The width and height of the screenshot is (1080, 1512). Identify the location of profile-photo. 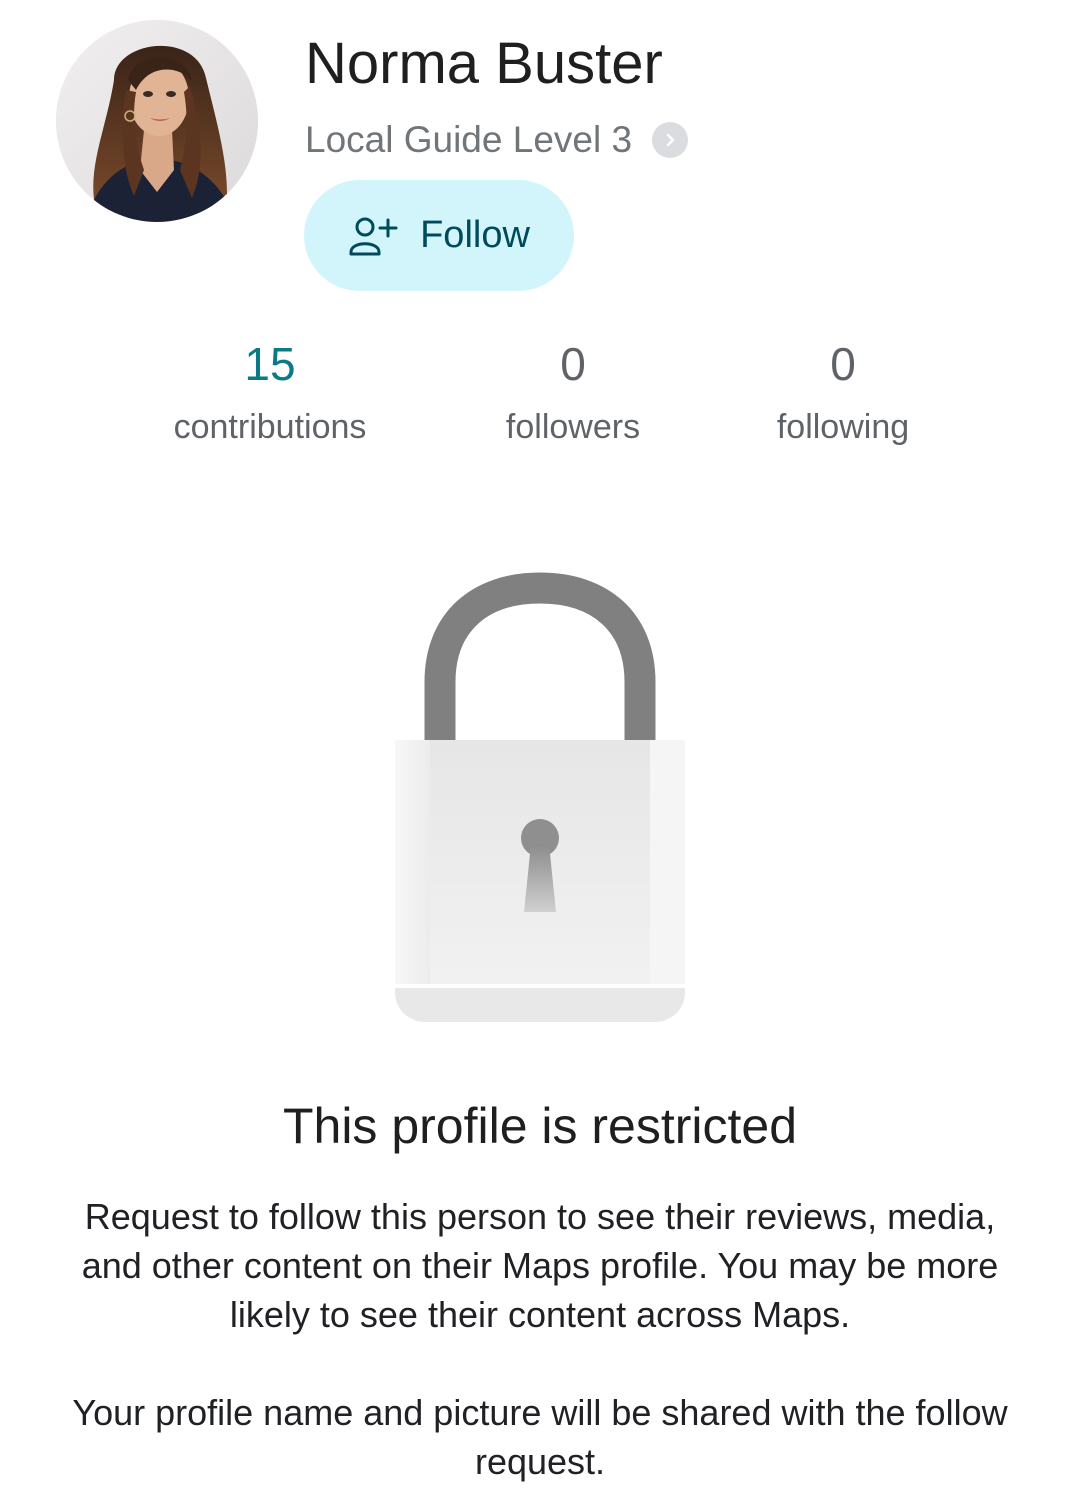
(157, 121).